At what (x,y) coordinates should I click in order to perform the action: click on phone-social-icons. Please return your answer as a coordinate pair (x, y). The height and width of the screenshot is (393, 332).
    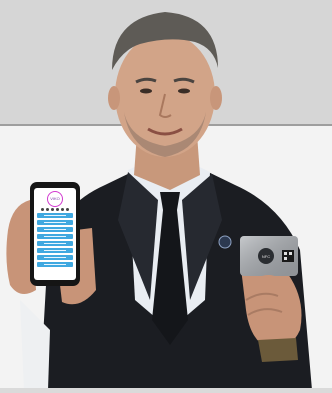
    Looking at the image, I should click on (55, 209).